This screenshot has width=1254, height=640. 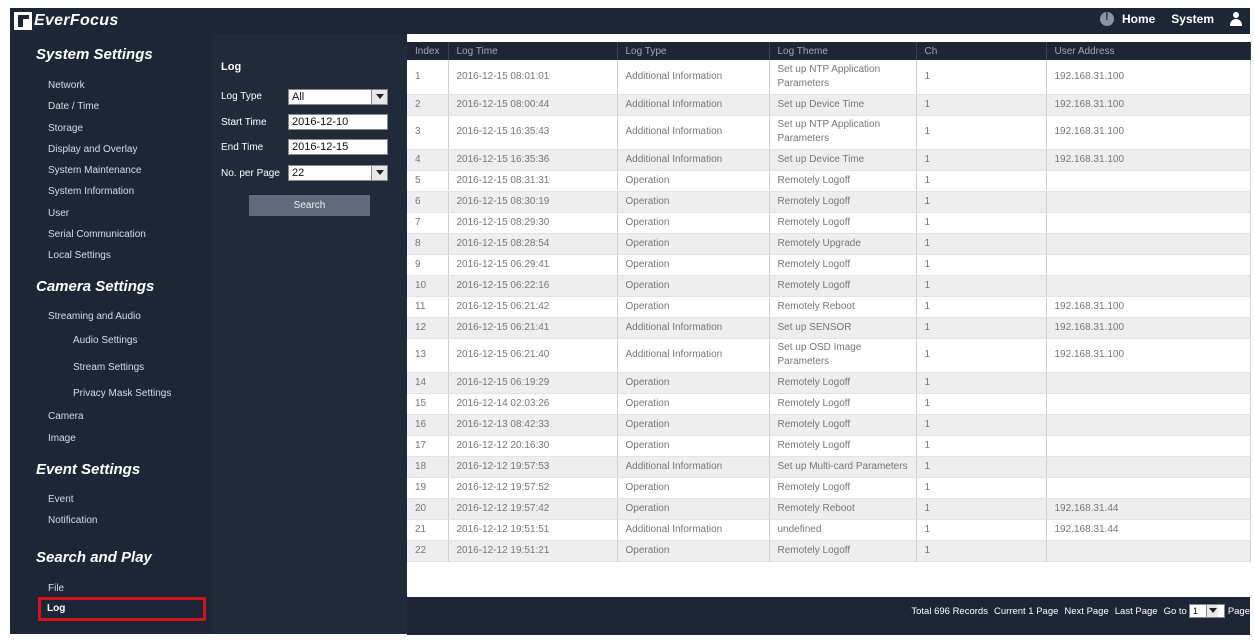 I want to click on sidebar-item-system-maintenance: System Maintenance, so click(x=94, y=170).